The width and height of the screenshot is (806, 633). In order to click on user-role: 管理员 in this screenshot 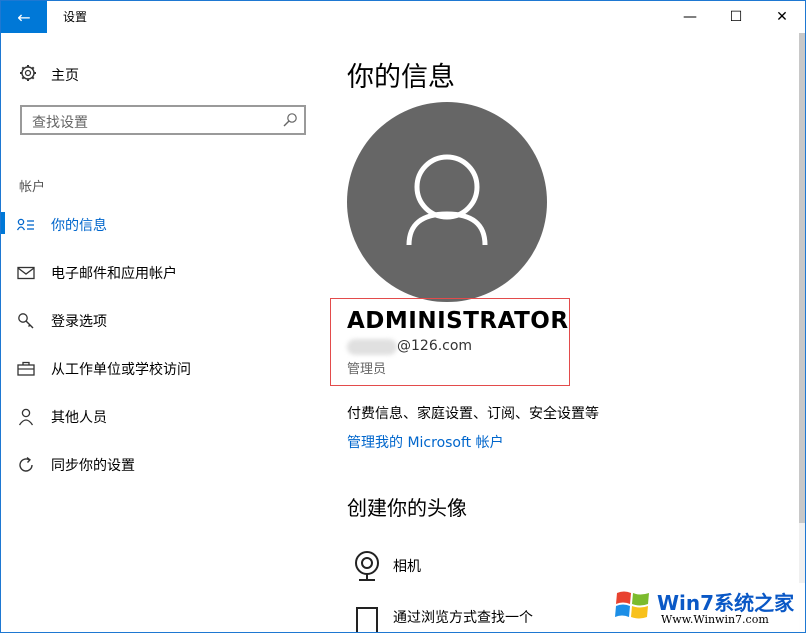, I will do `click(367, 369)`.